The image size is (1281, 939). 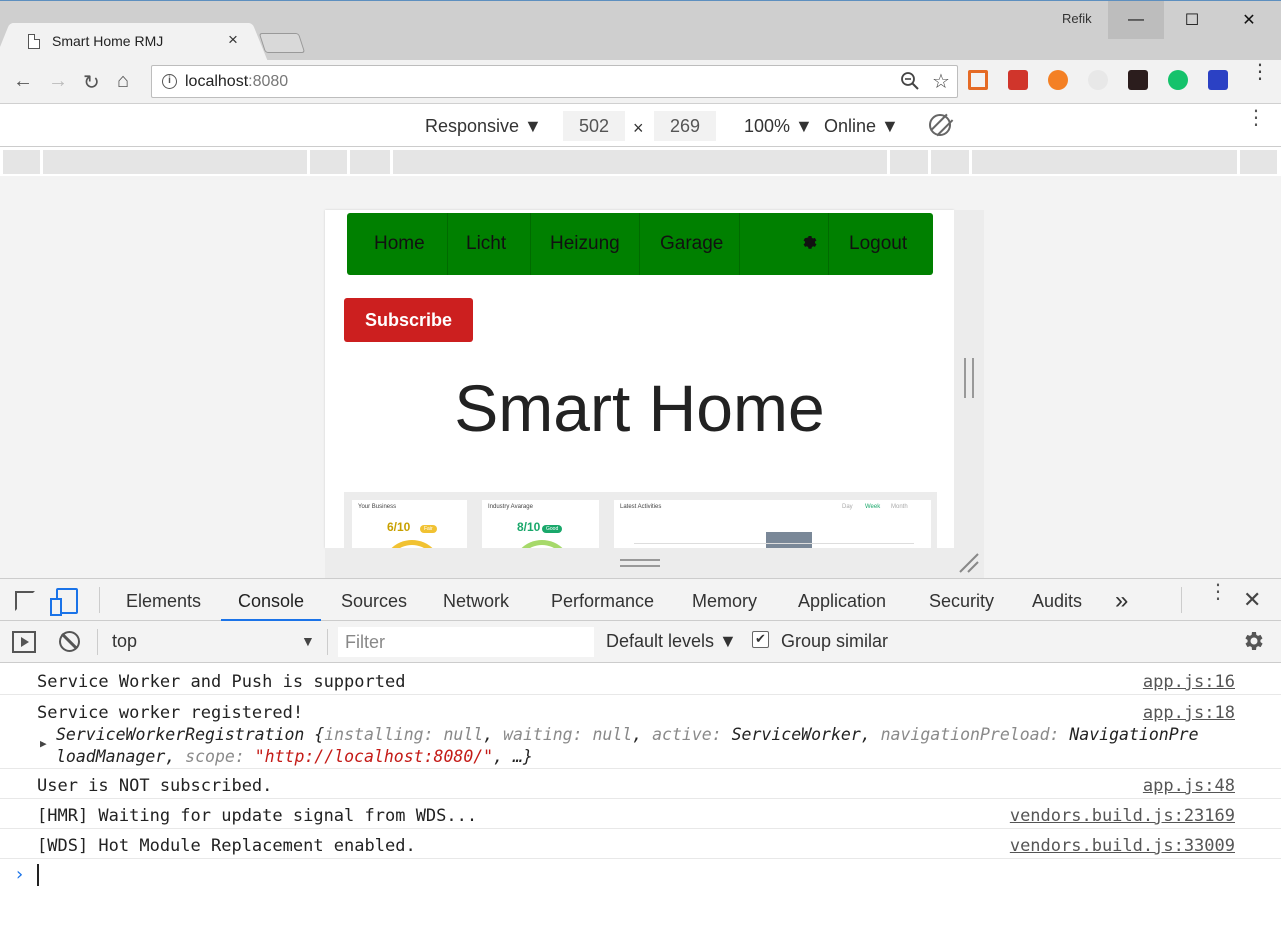 What do you see at coordinates (466, 642) in the screenshot?
I see `filter-input: Filter` at bounding box center [466, 642].